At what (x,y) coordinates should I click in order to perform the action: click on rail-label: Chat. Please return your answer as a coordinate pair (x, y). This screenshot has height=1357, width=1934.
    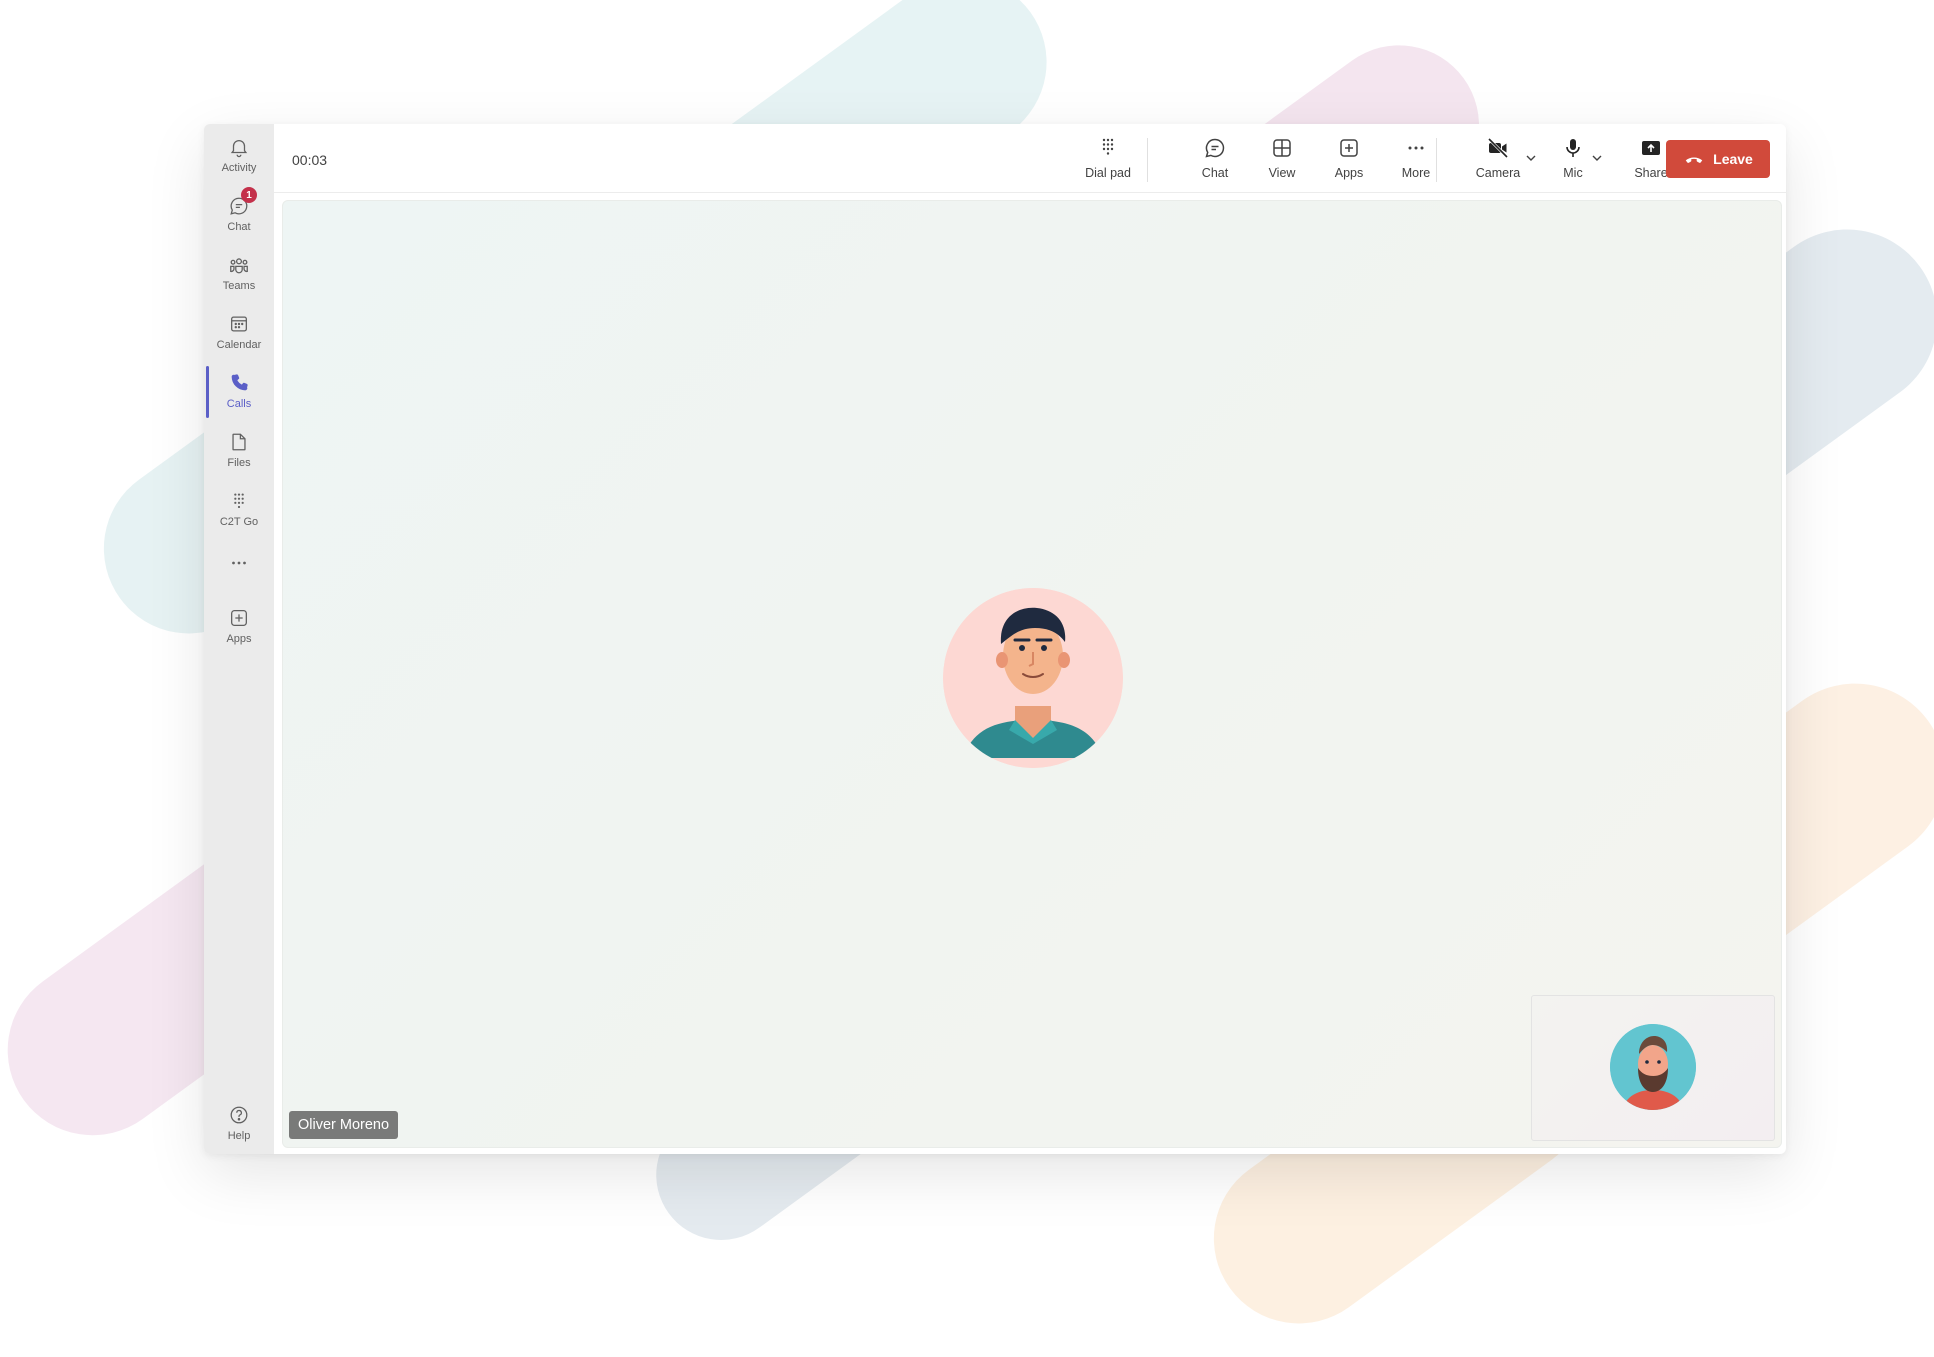
    Looking at the image, I should click on (239, 227).